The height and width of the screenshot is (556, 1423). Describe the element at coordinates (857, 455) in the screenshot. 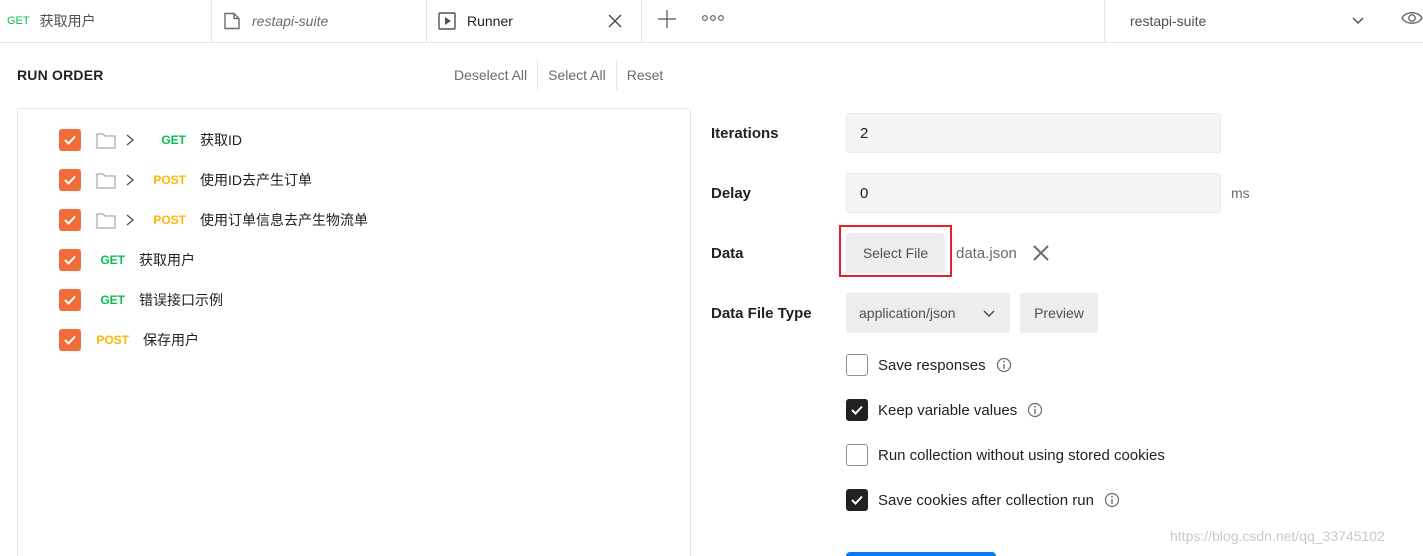

I see `run-without-cookies-checkbox` at that location.